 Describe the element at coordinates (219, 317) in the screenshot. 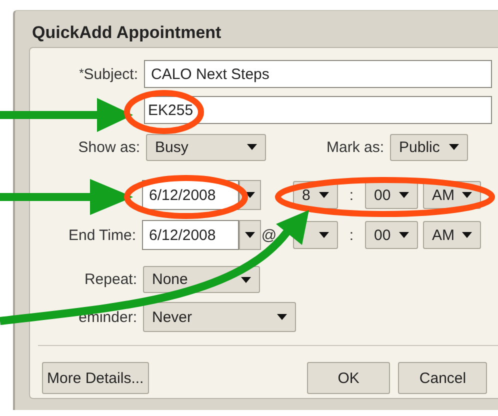

I see `dropdown: Never` at that location.